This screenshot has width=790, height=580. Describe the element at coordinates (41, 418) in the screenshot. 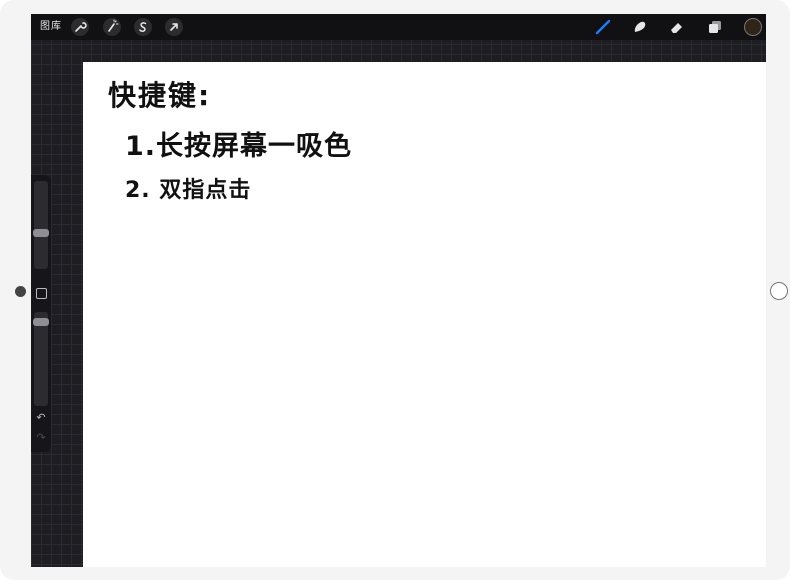

I see `undo-icon: ↶` at that location.